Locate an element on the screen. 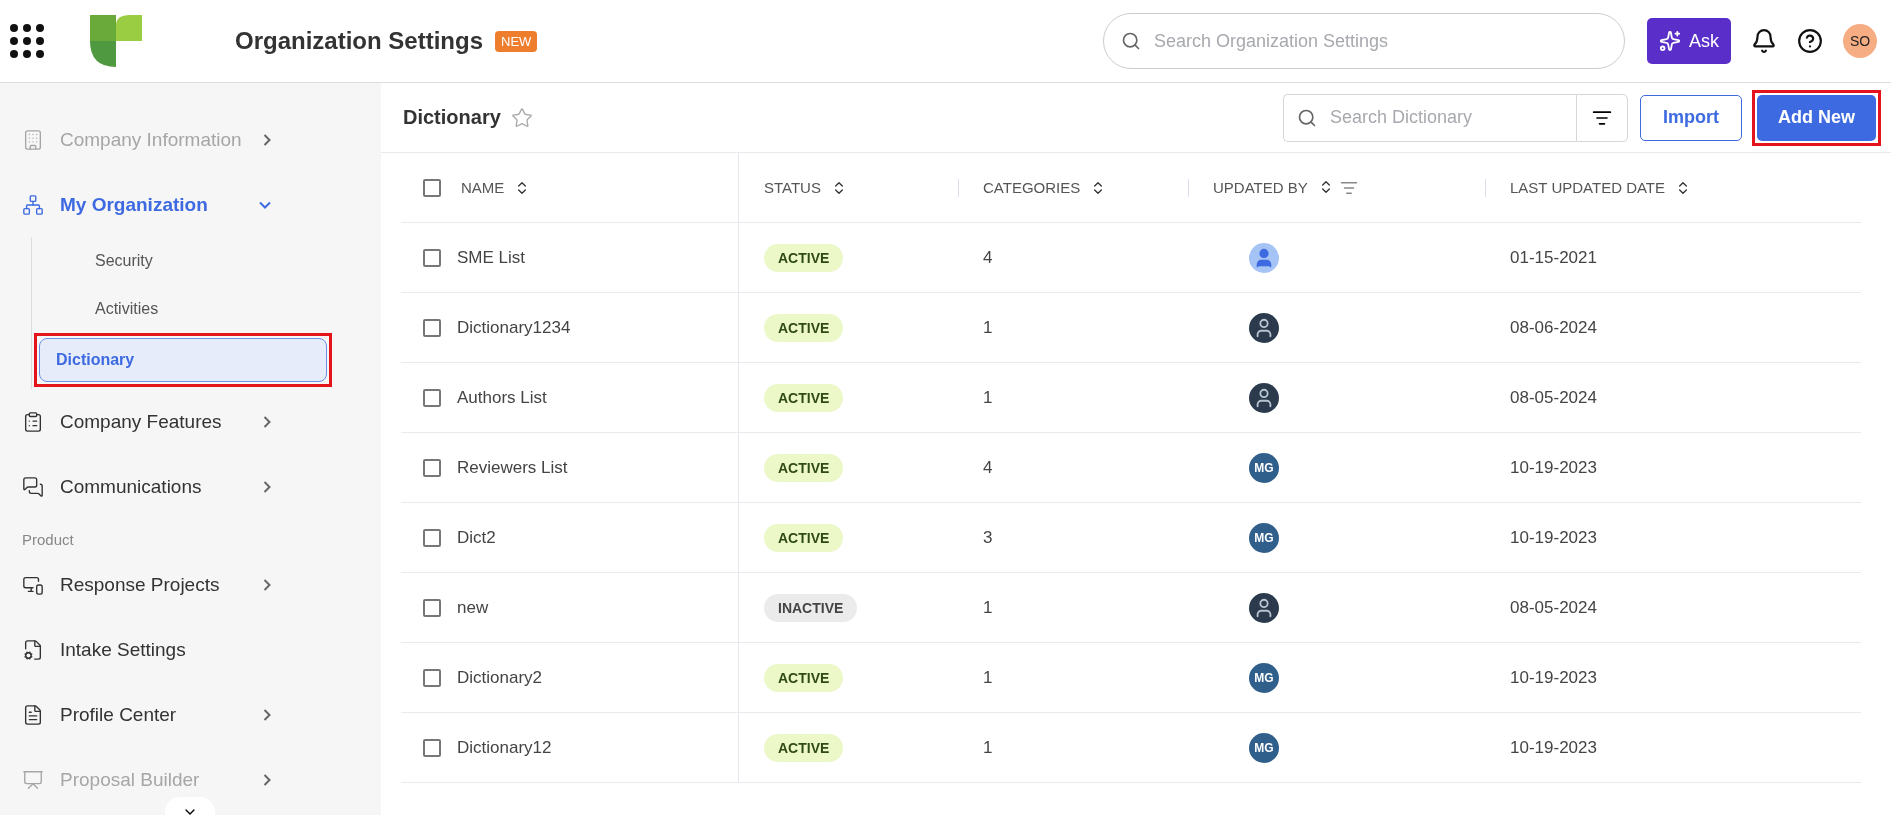 The height and width of the screenshot is (815, 1891). name-cell: SME List is located at coordinates (491, 257).